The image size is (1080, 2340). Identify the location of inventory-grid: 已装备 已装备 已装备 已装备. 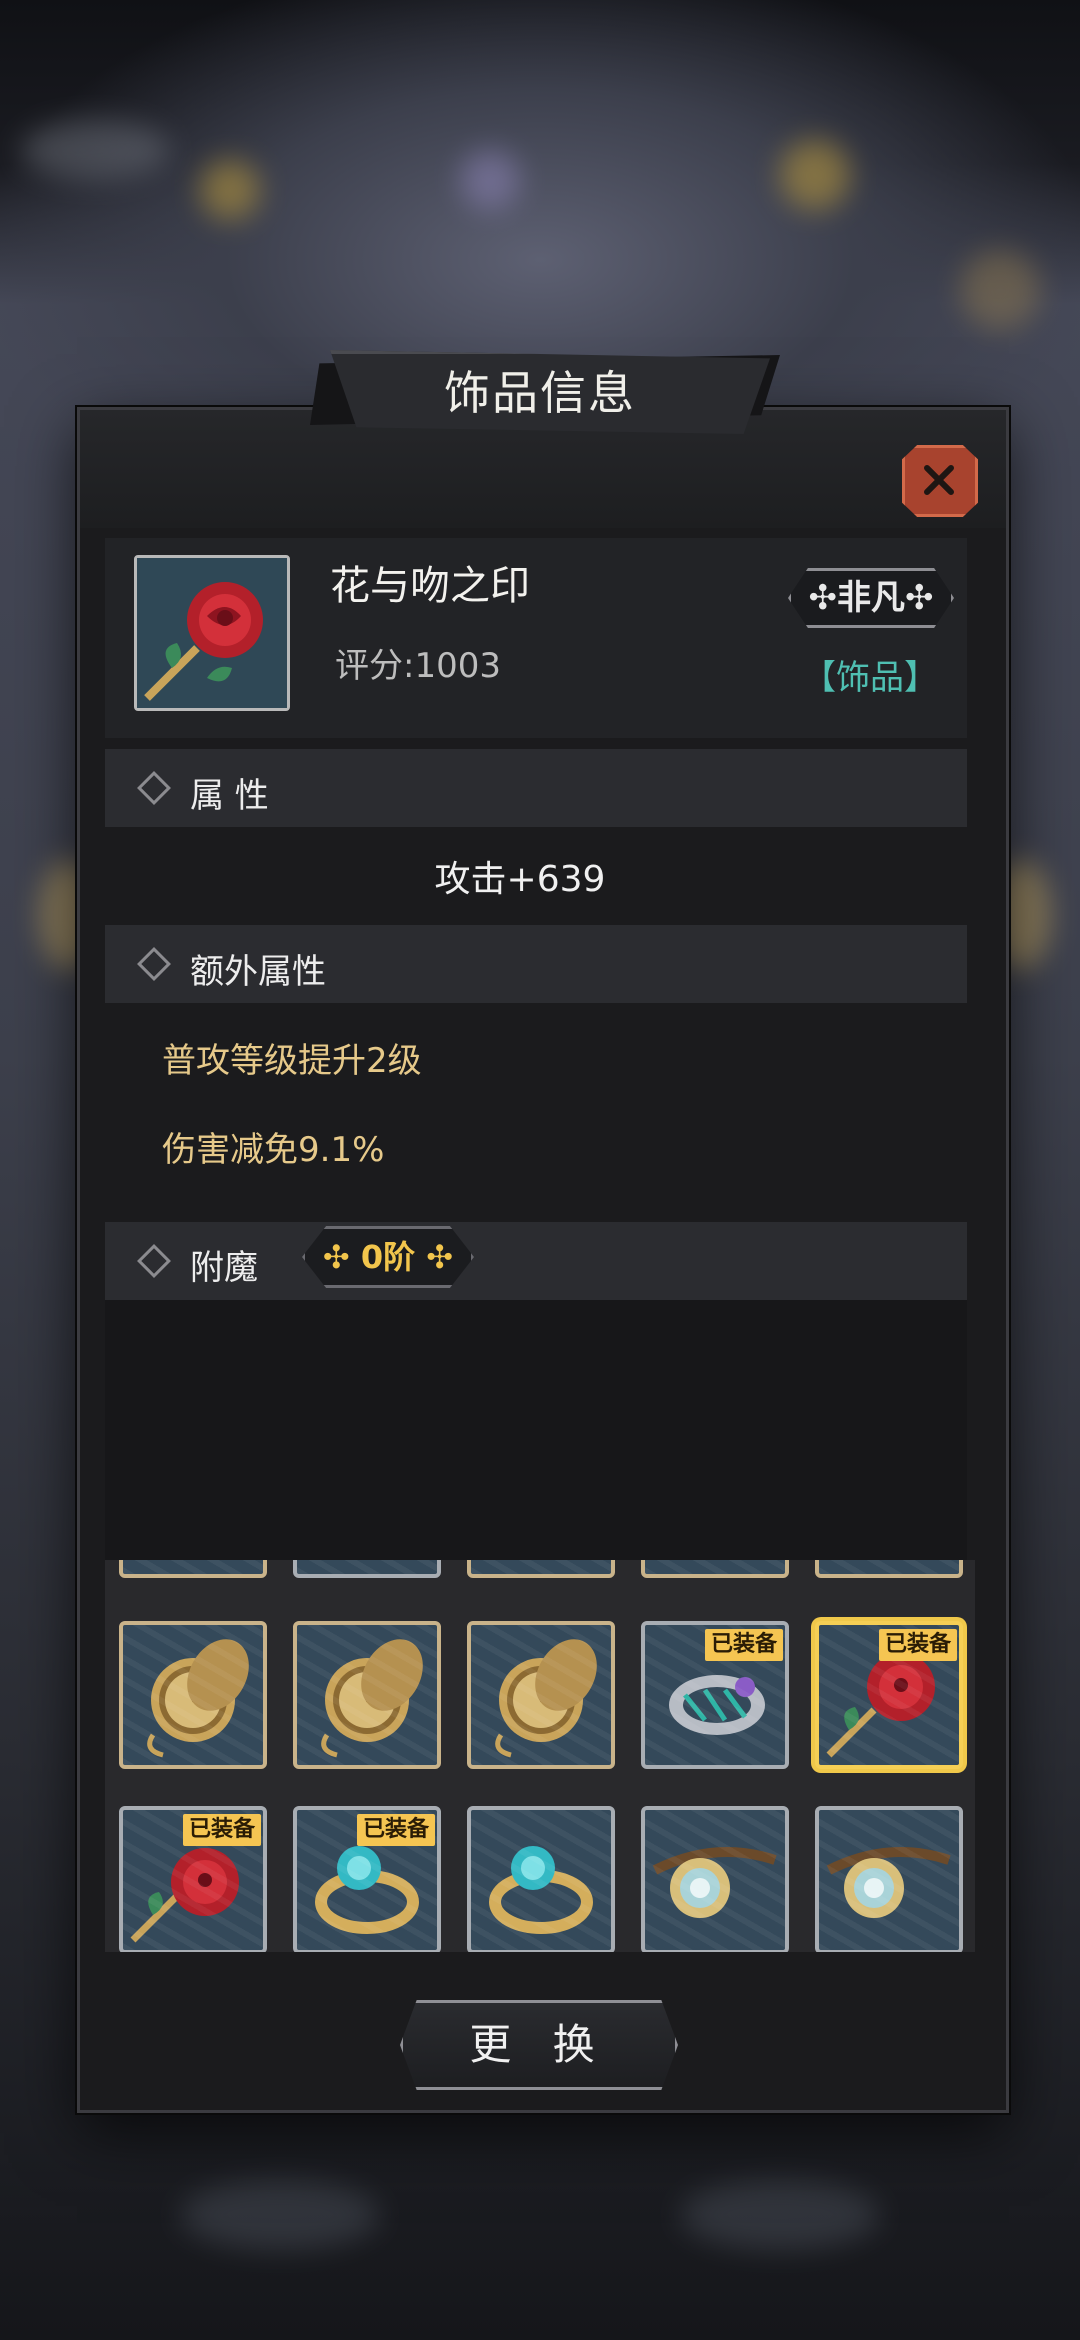
(540, 1760).